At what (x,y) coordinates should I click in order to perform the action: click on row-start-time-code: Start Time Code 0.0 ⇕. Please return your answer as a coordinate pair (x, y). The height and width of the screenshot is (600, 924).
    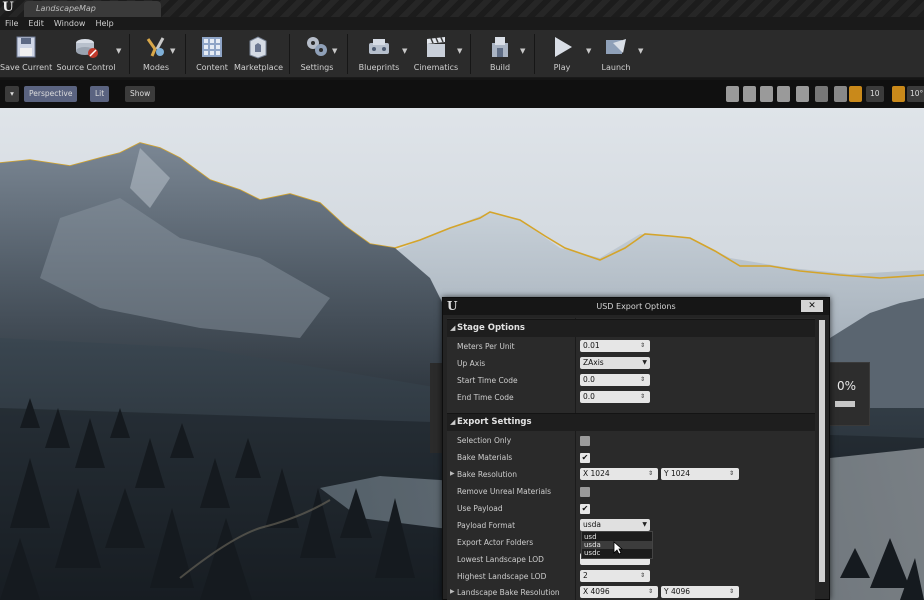
    Looking at the image, I should click on (631, 380).